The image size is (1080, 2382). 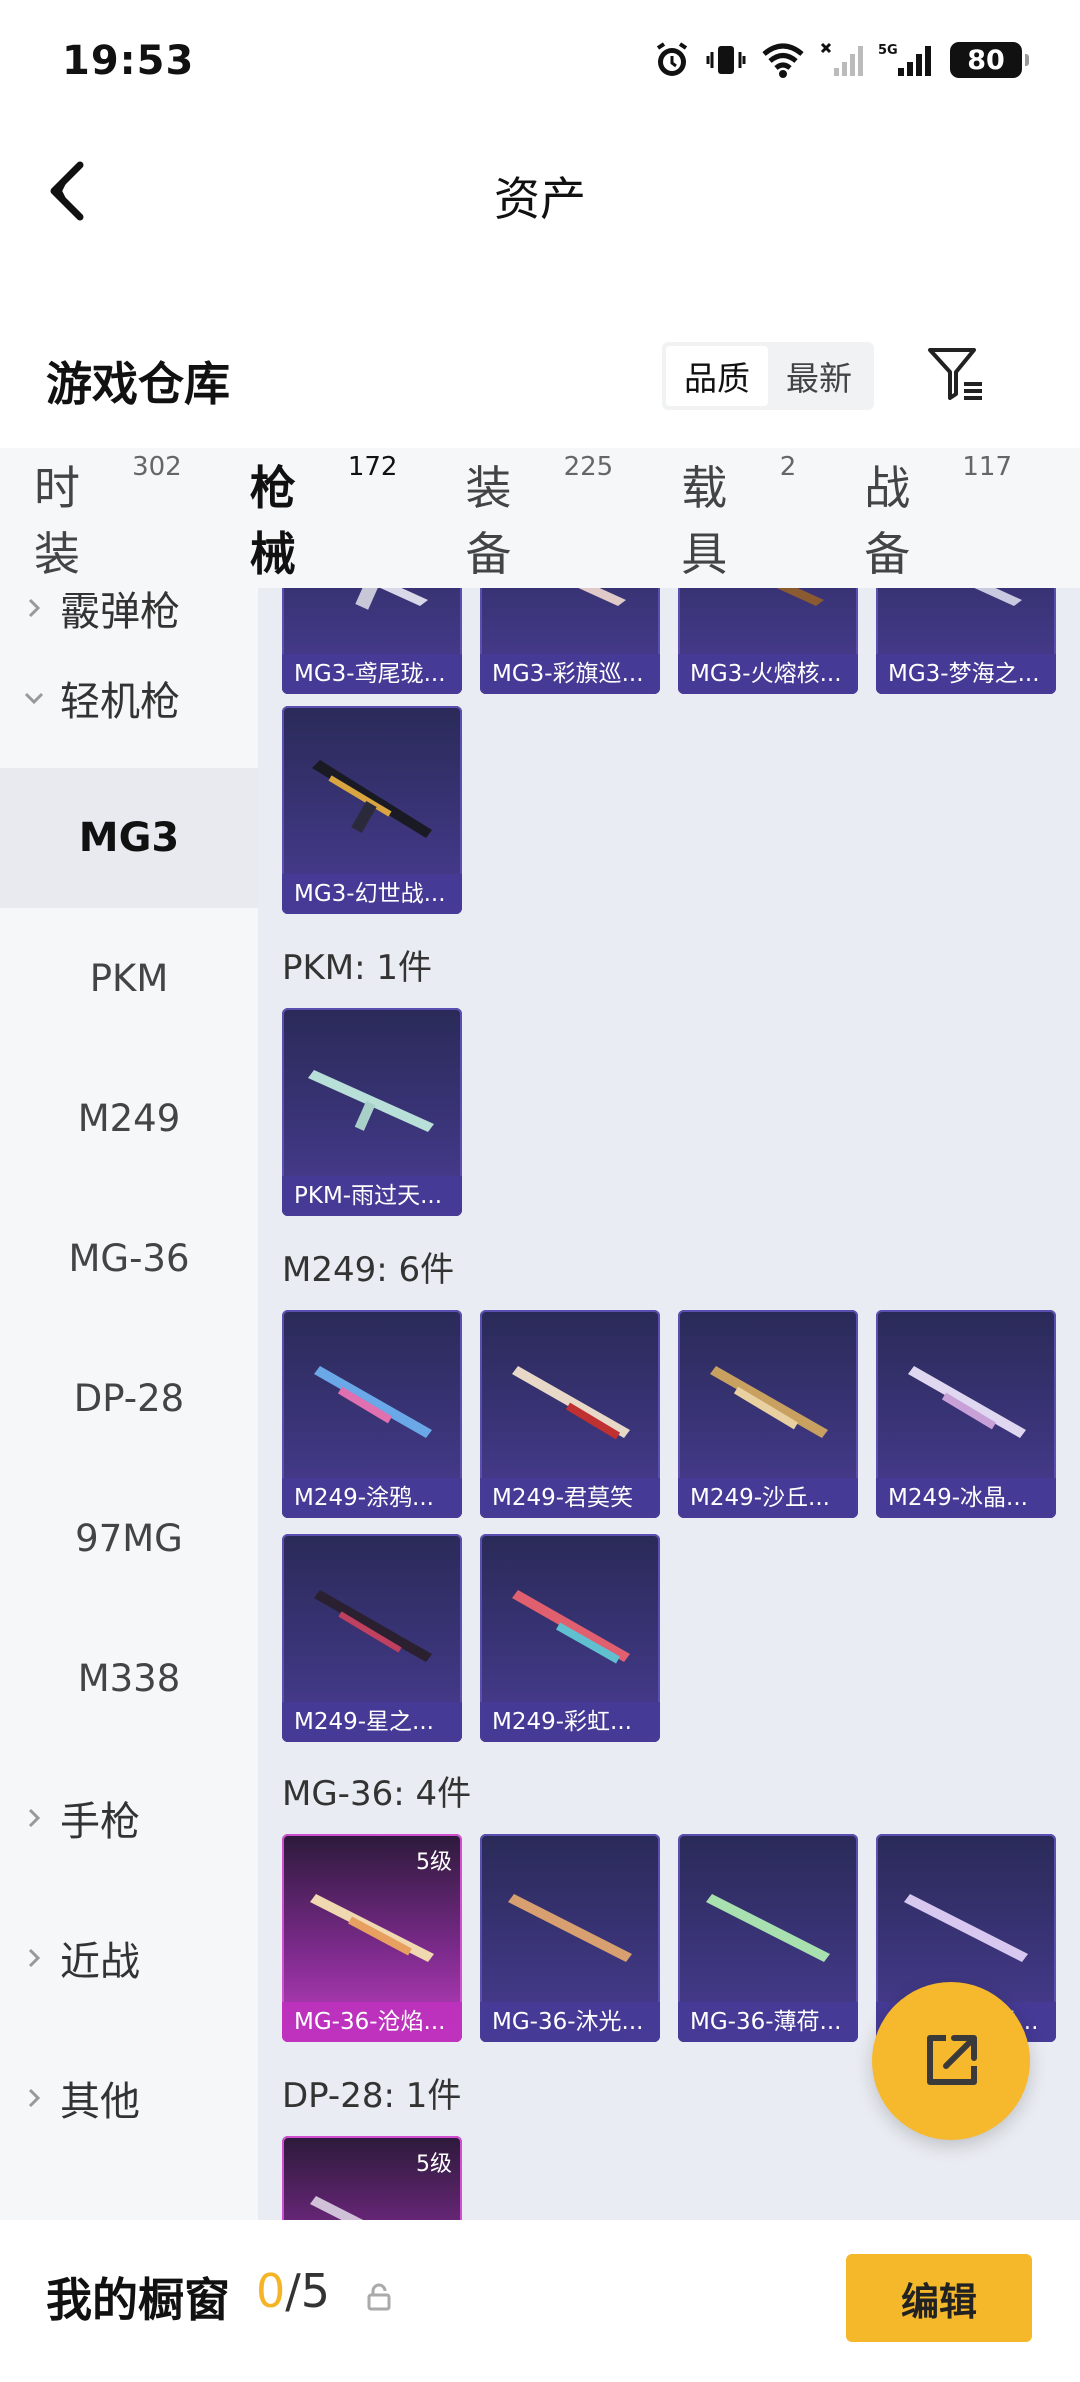 I want to click on sidebar-item-melee: 近战, so click(x=129, y=1958).